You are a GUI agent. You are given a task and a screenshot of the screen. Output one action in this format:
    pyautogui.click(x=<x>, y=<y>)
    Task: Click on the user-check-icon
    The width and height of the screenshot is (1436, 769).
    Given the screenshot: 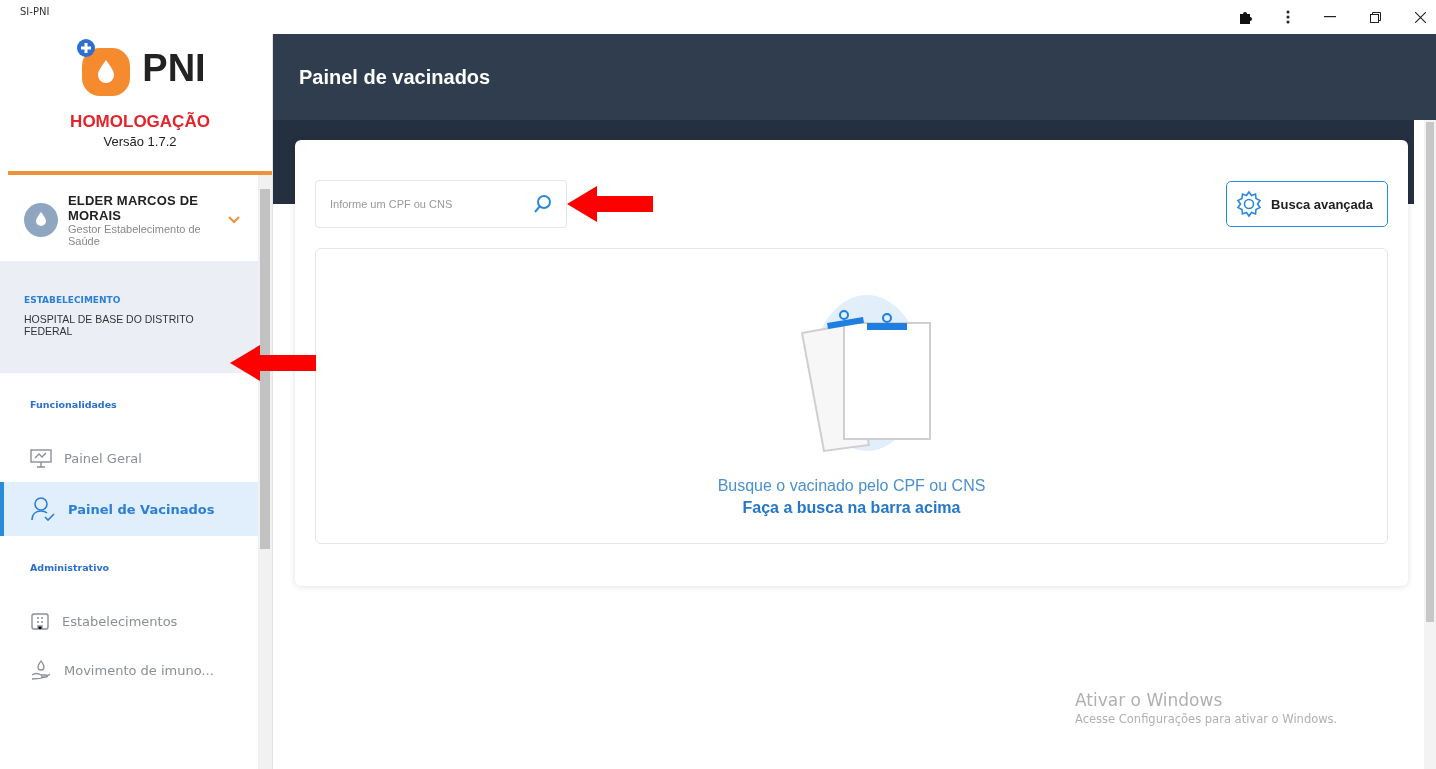 What is the action you would take?
    pyautogui.click(x=43, y=509)
    